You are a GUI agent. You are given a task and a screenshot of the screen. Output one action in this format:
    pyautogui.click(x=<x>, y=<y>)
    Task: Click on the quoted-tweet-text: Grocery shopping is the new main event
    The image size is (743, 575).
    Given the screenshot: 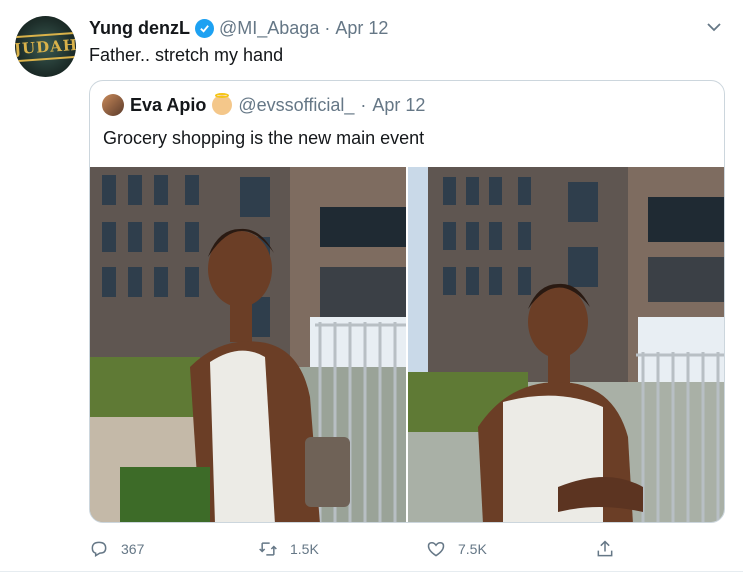 What is the action you would take?
    pyautogui.click(x=264, y=138)
    